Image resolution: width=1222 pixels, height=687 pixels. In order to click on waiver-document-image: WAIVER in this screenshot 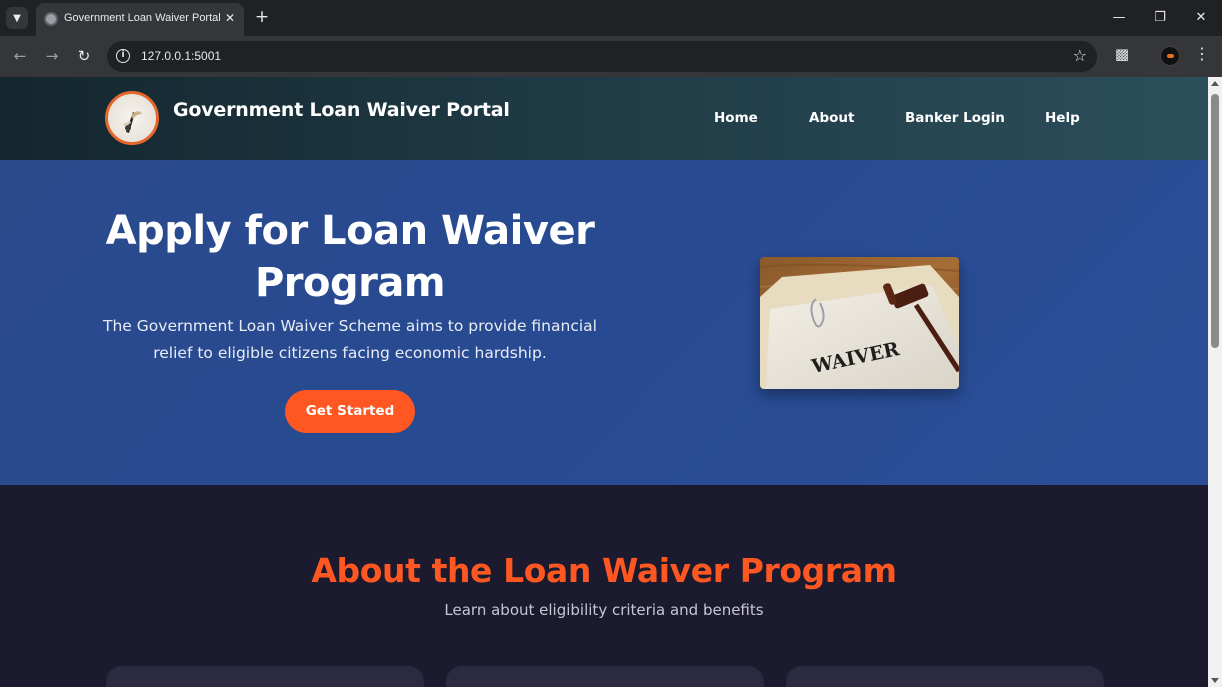, I will do `click(859, 323)`.